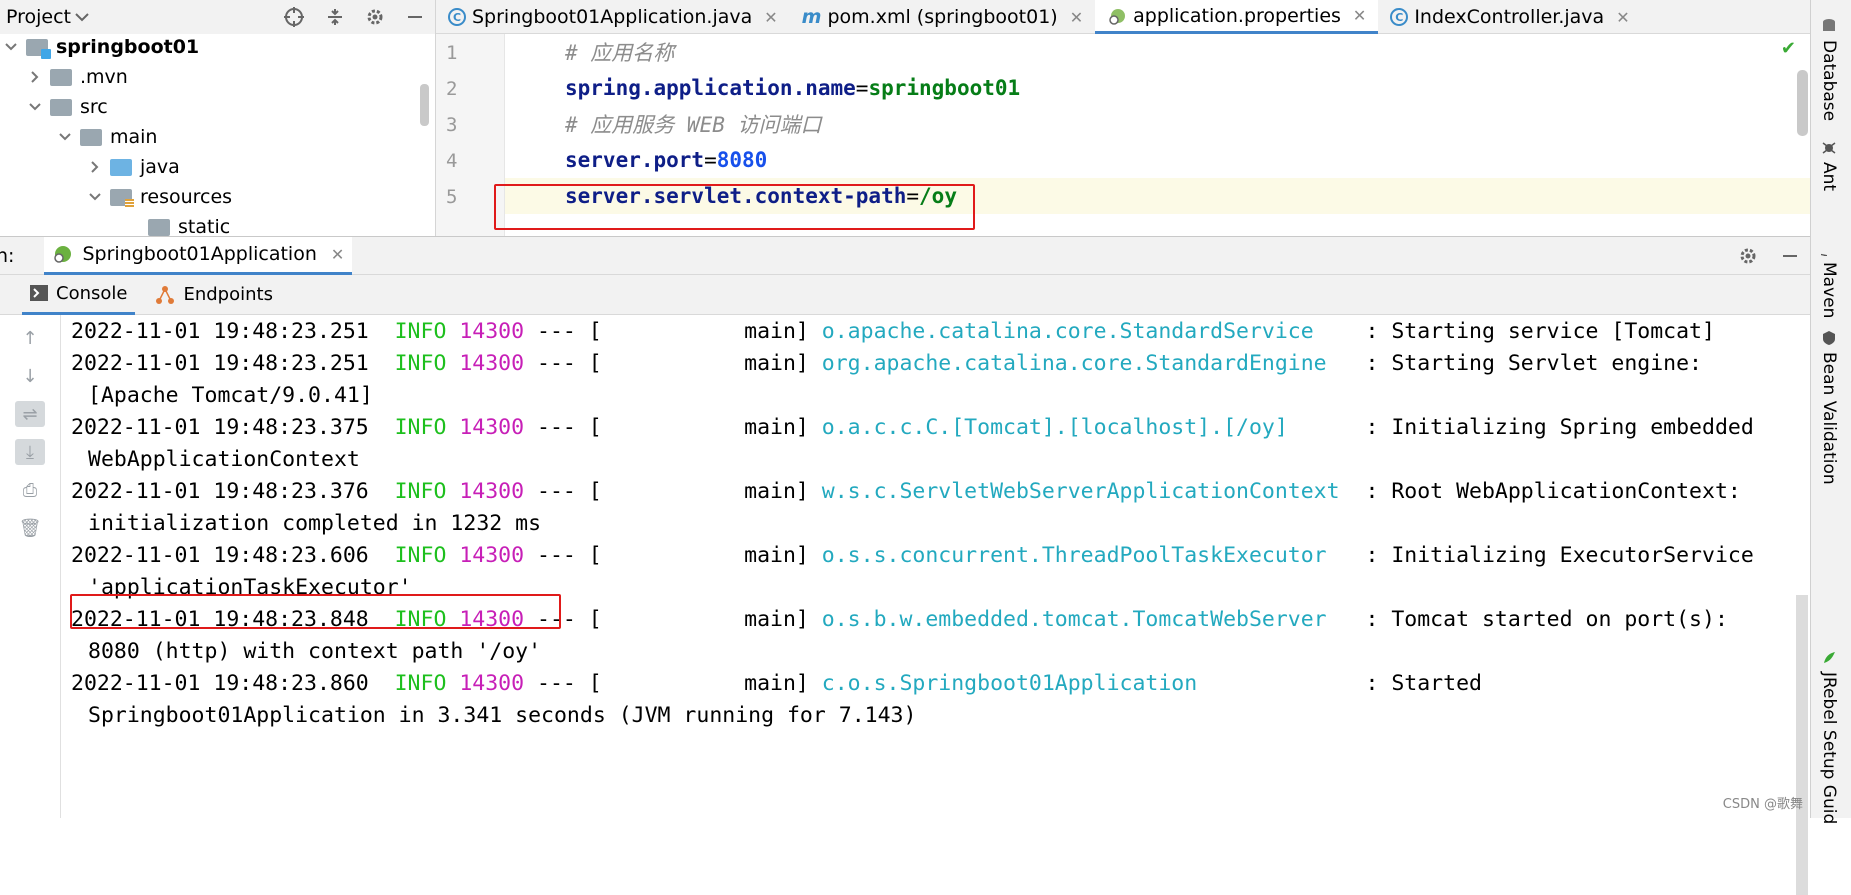 The height and width of the screenshot is (895, 1851). I want to click on maven-tool-tab: m Maven, so click(1829, 279).